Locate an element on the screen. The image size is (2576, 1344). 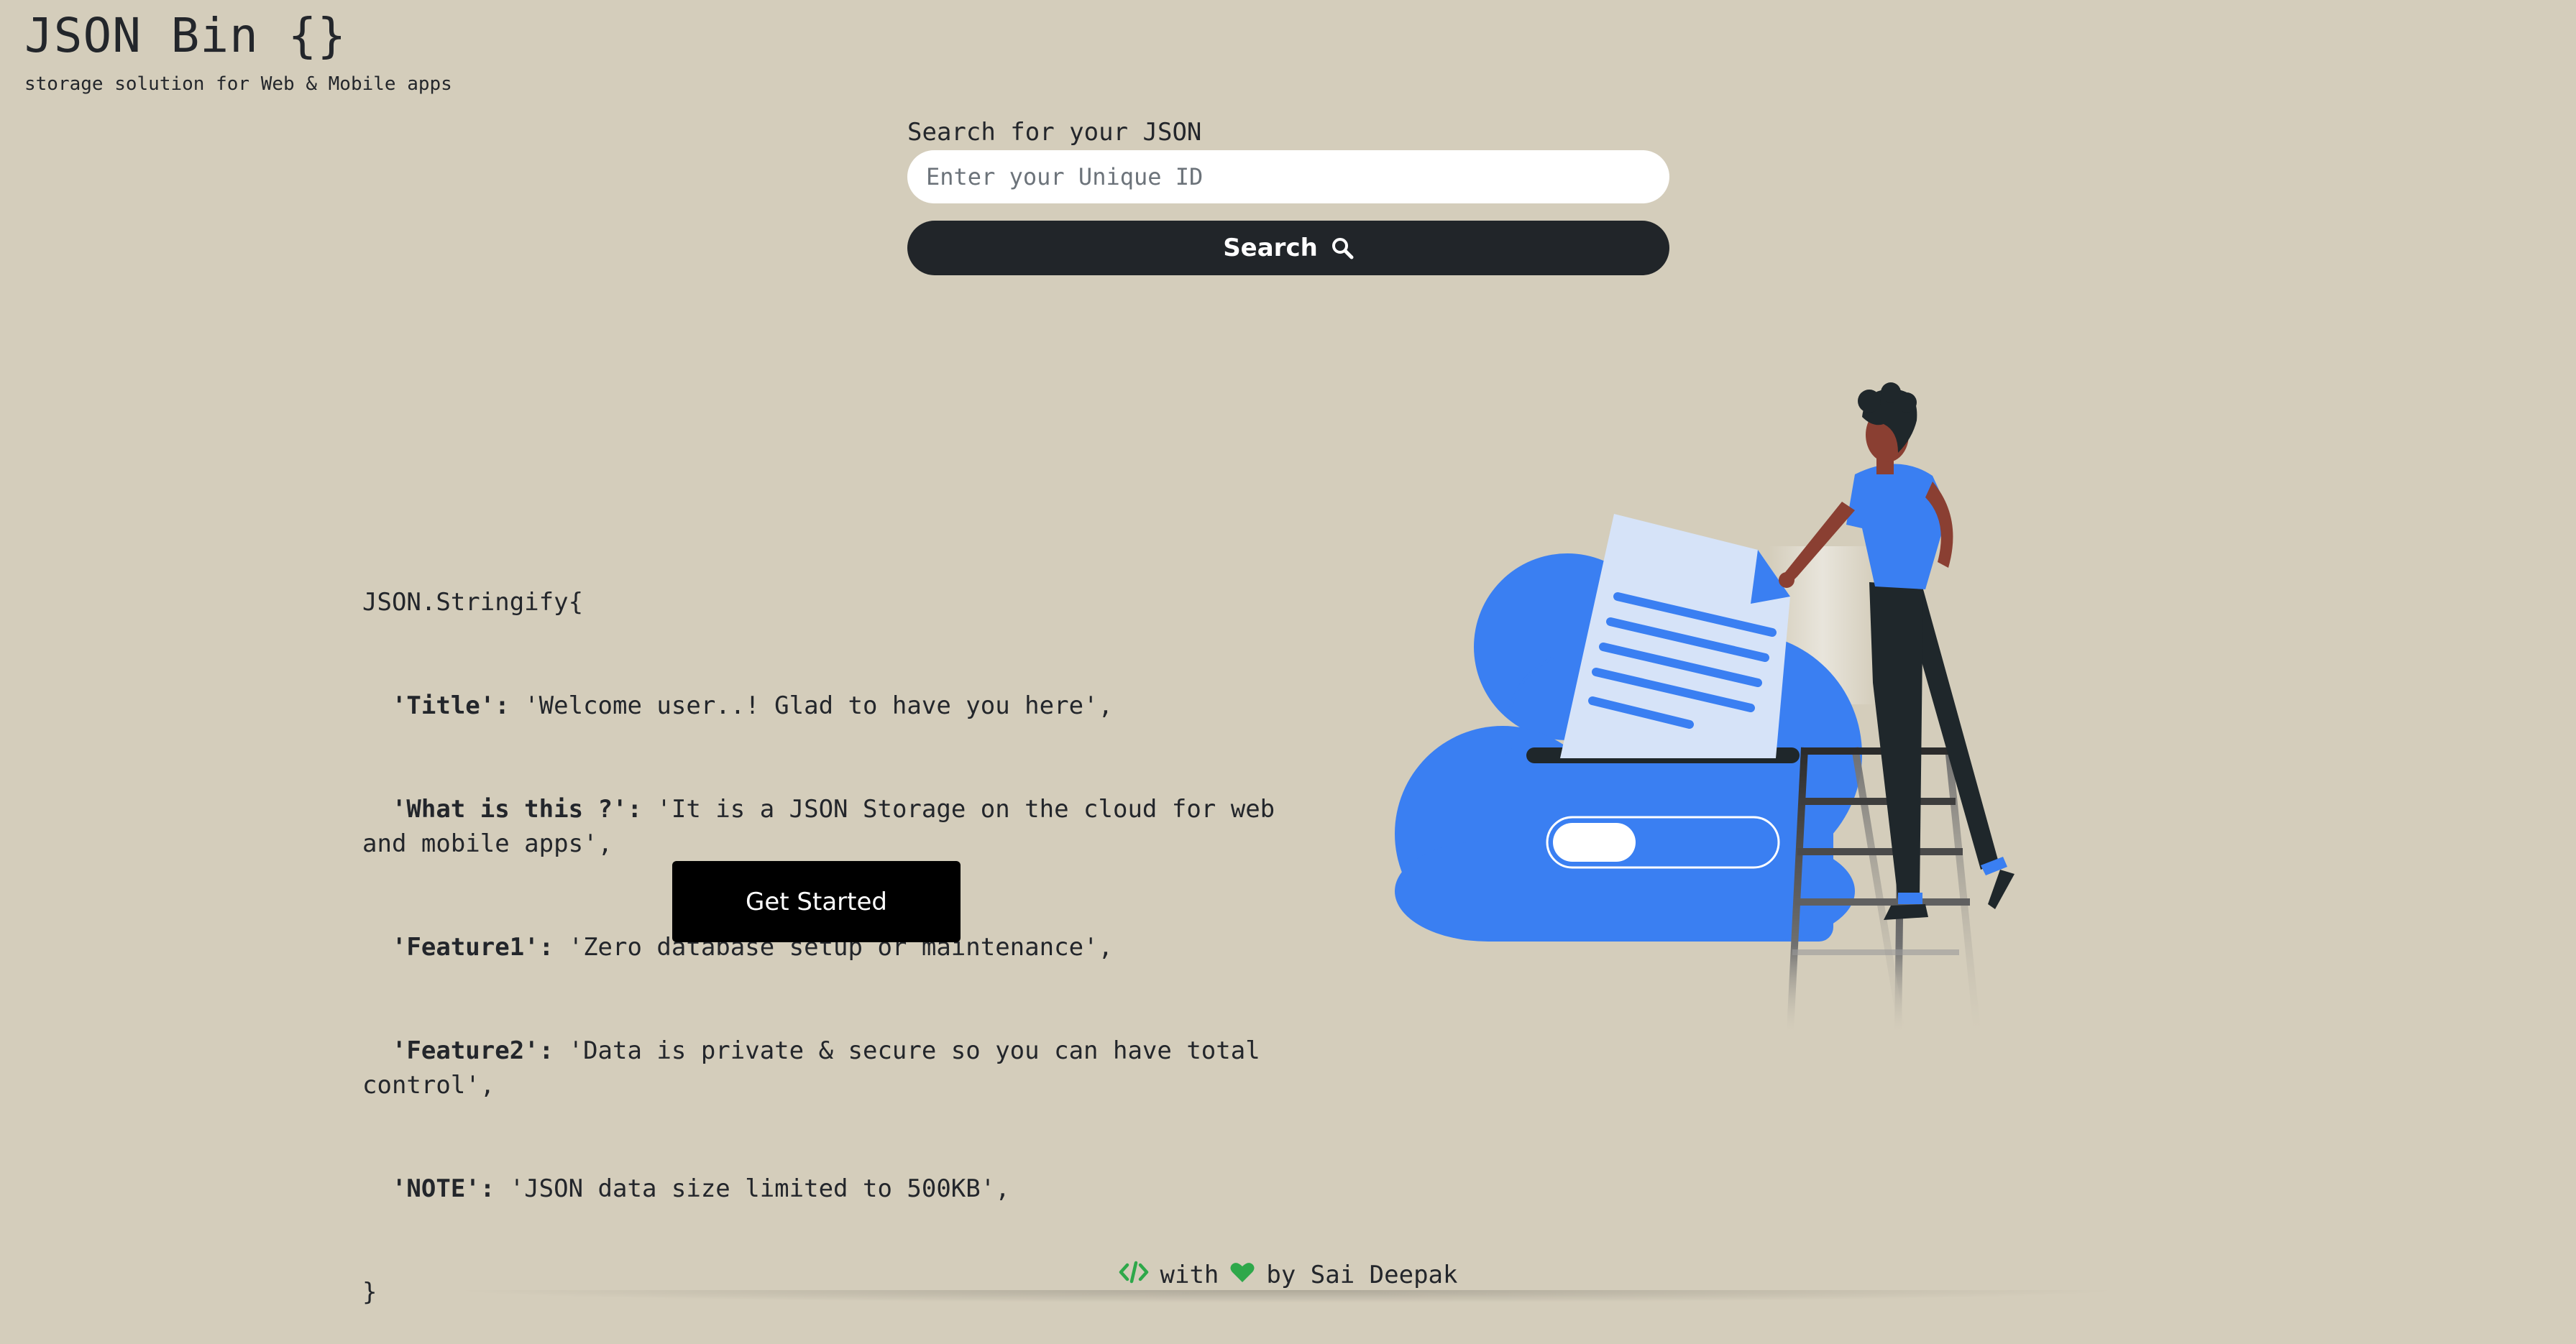
heart-icon is located at coordinates (1242, 1275).